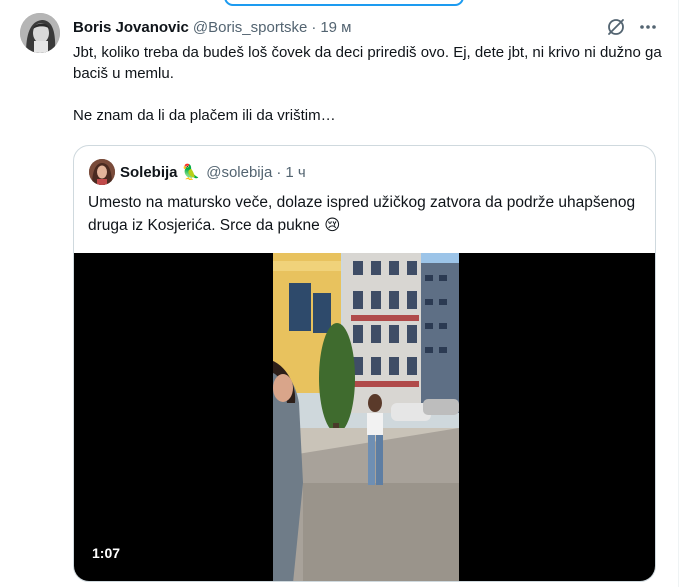 The width and height of the screenshot is (679, 587). What do you see at coordinates (648, 27) in the screenshot?
I see `more-icon` at bounding box center [648, 27].